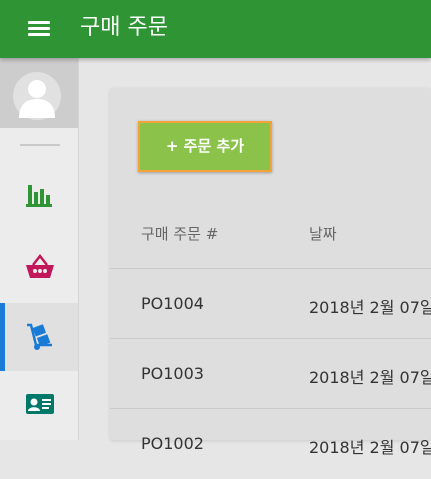  I want to click on avatar, so click(39, 93).